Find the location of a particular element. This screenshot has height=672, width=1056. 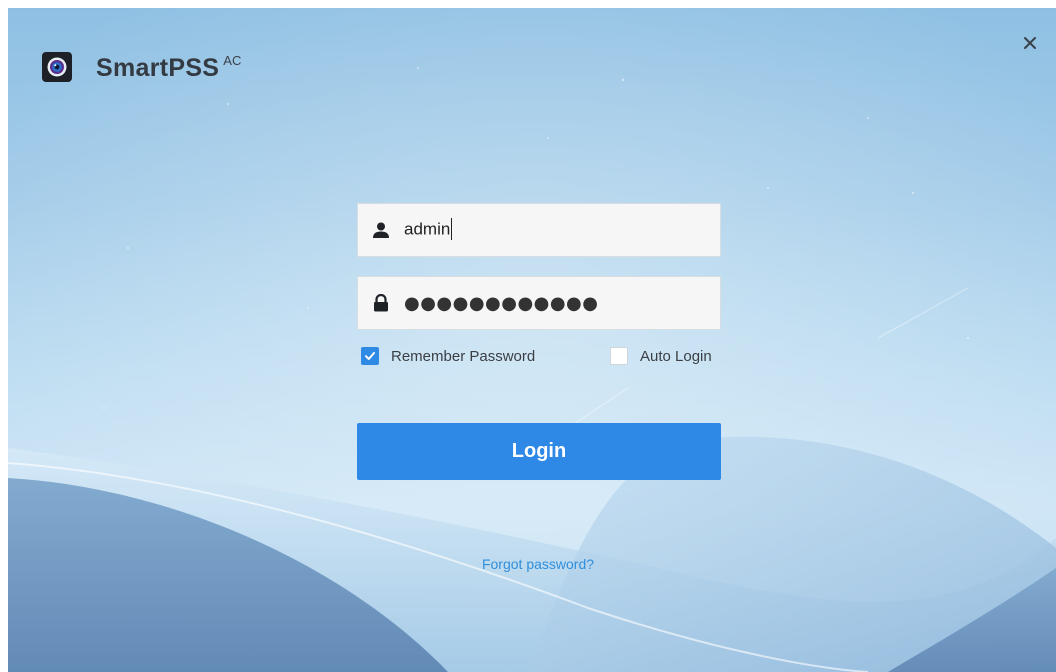

password-masked-value: ●●●●●●●●●●●● is located at coordinates (501, 303).